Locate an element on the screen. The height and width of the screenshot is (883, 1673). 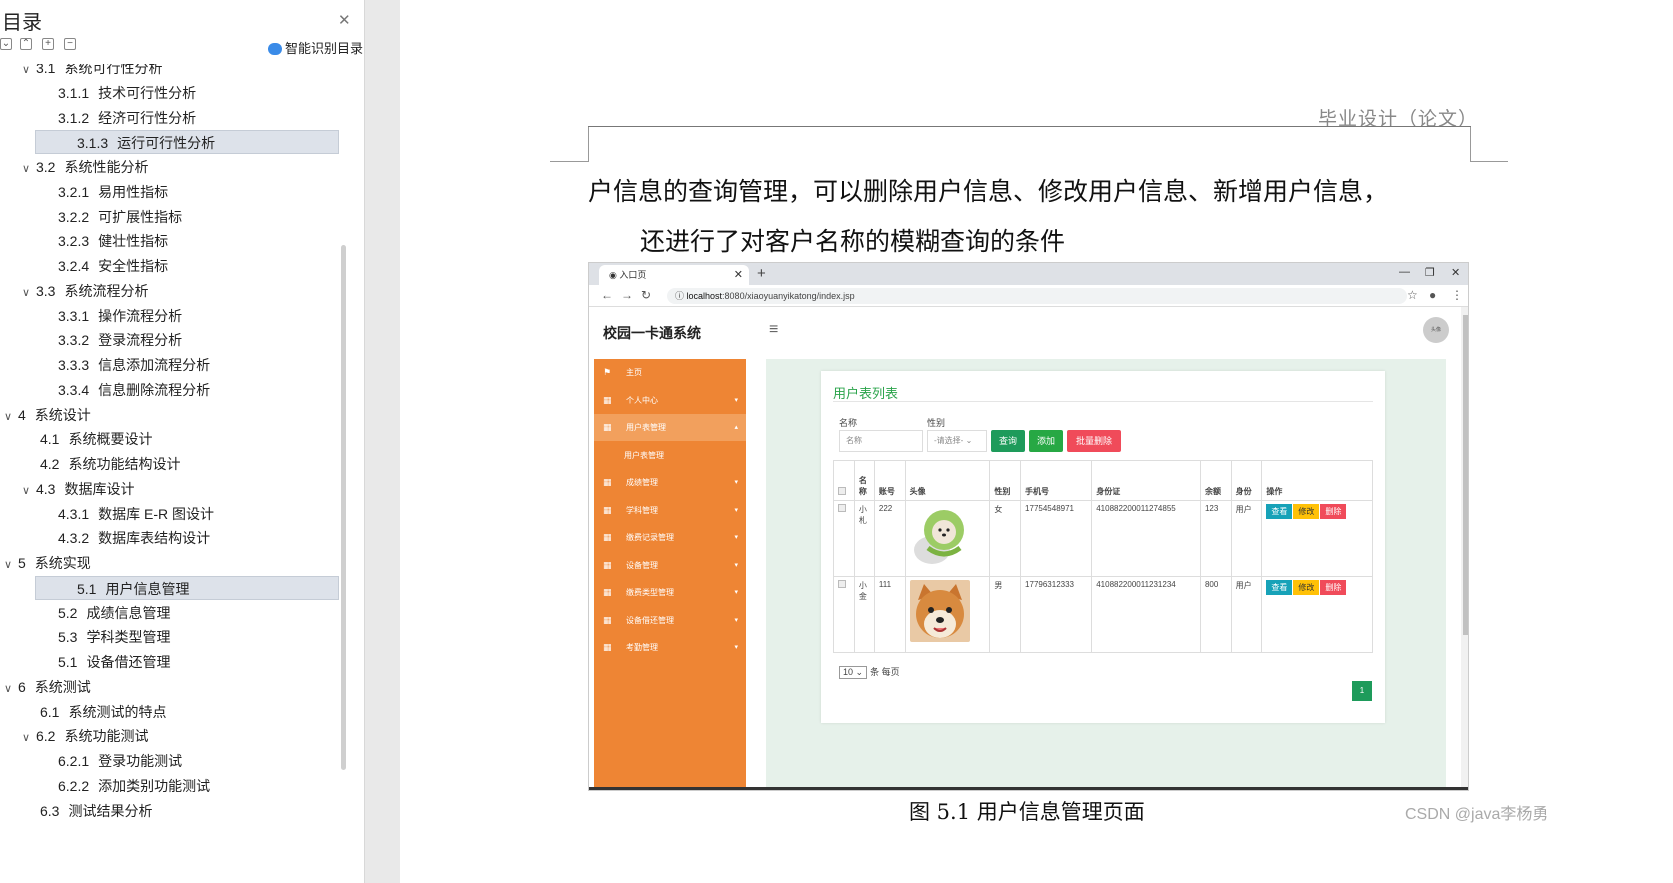
toc-item: 5.1 设备借还管理 is located at coordinates (105, 662).